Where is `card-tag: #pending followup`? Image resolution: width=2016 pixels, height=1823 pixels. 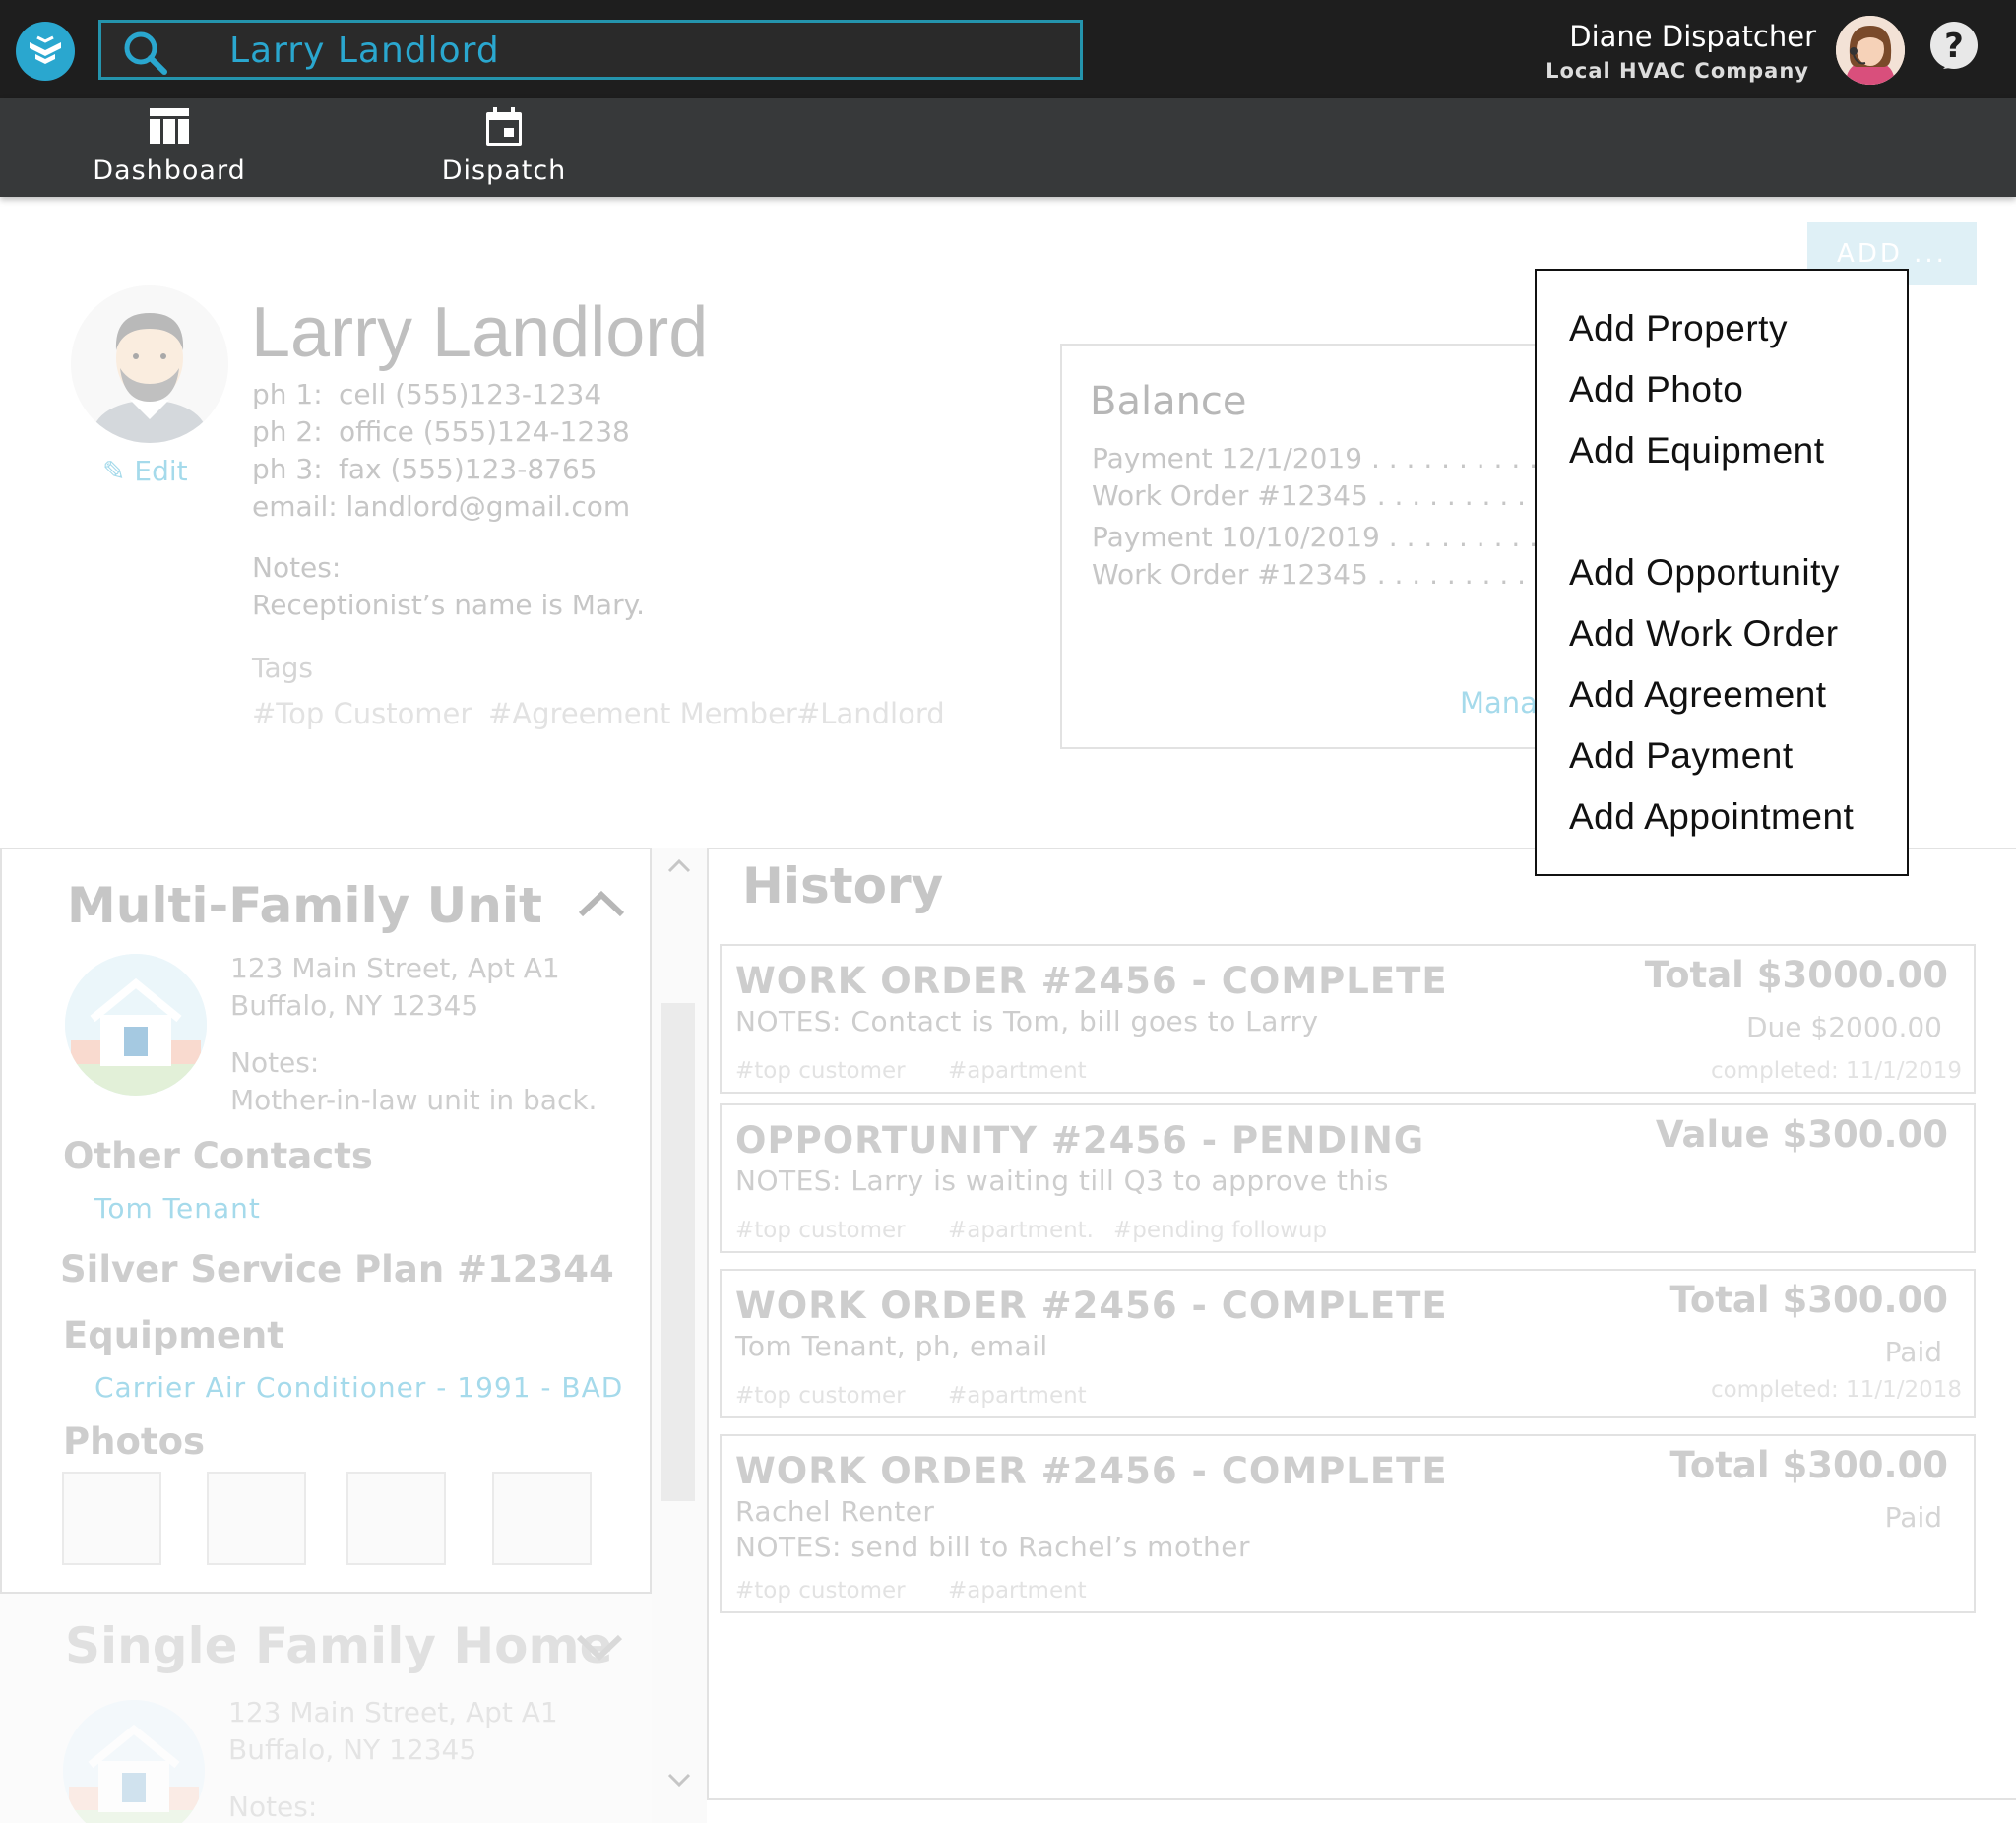 card-tag: #pending followup is located at coordinates (1220, 1230).